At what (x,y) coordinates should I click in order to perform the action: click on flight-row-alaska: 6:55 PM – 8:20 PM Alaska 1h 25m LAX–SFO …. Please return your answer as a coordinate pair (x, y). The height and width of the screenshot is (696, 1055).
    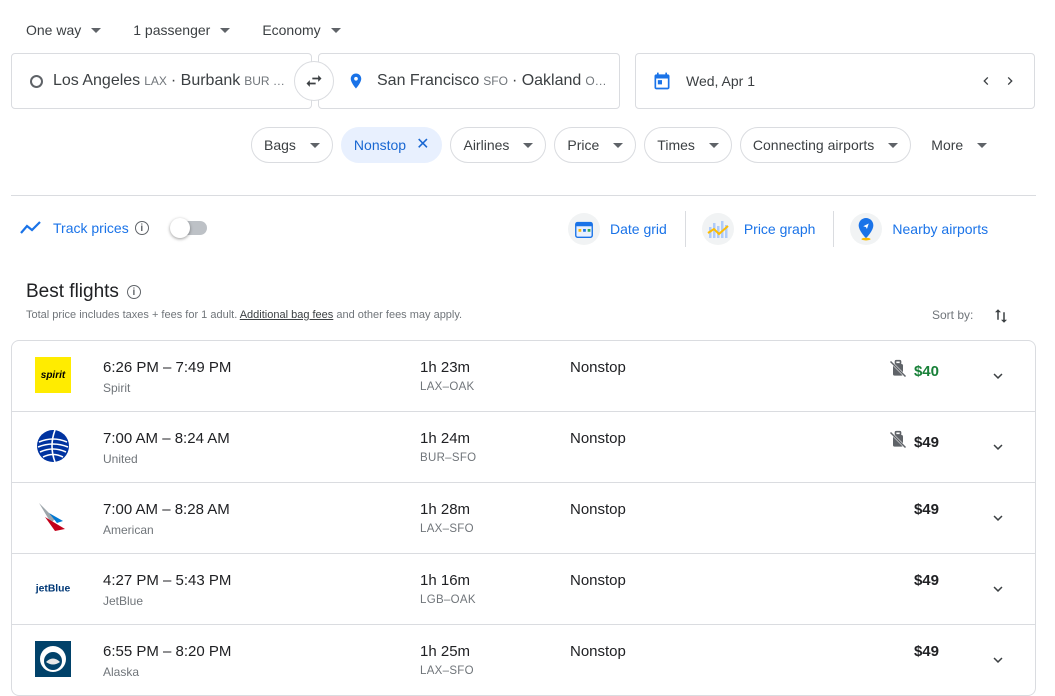
    Looking at the image, I should click on (523, 659).